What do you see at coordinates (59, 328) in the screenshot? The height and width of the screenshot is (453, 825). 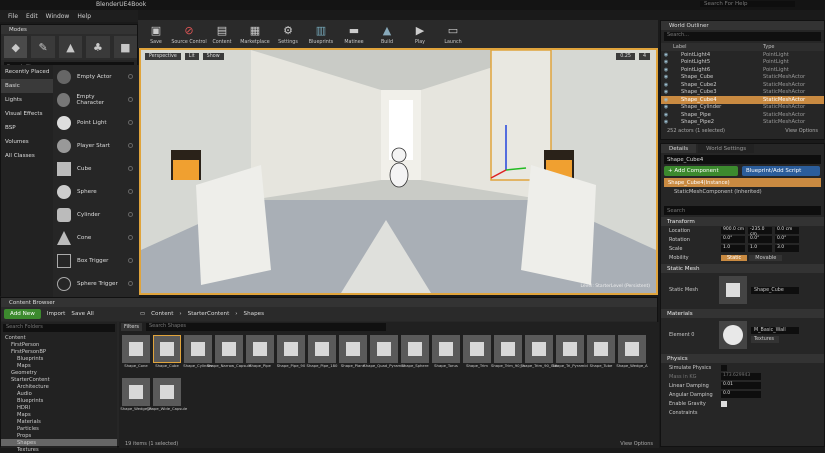 I see `folder-search-input: Search Folders` at bounding box center [59, 328].